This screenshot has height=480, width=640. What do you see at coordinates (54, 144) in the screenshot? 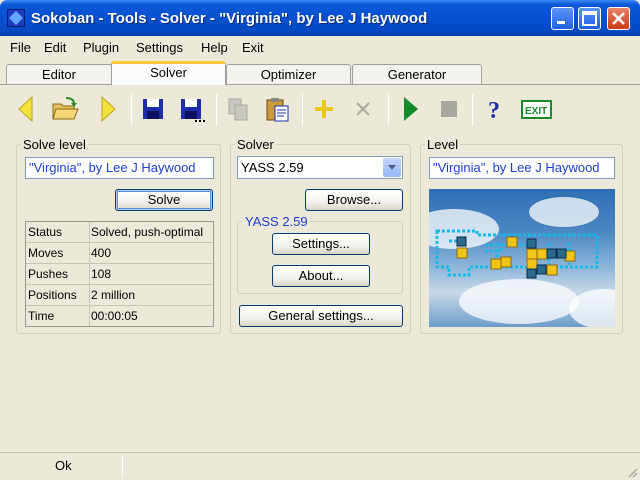
I see `solve-level-title: Solve level` at bounding box center [54, 144].